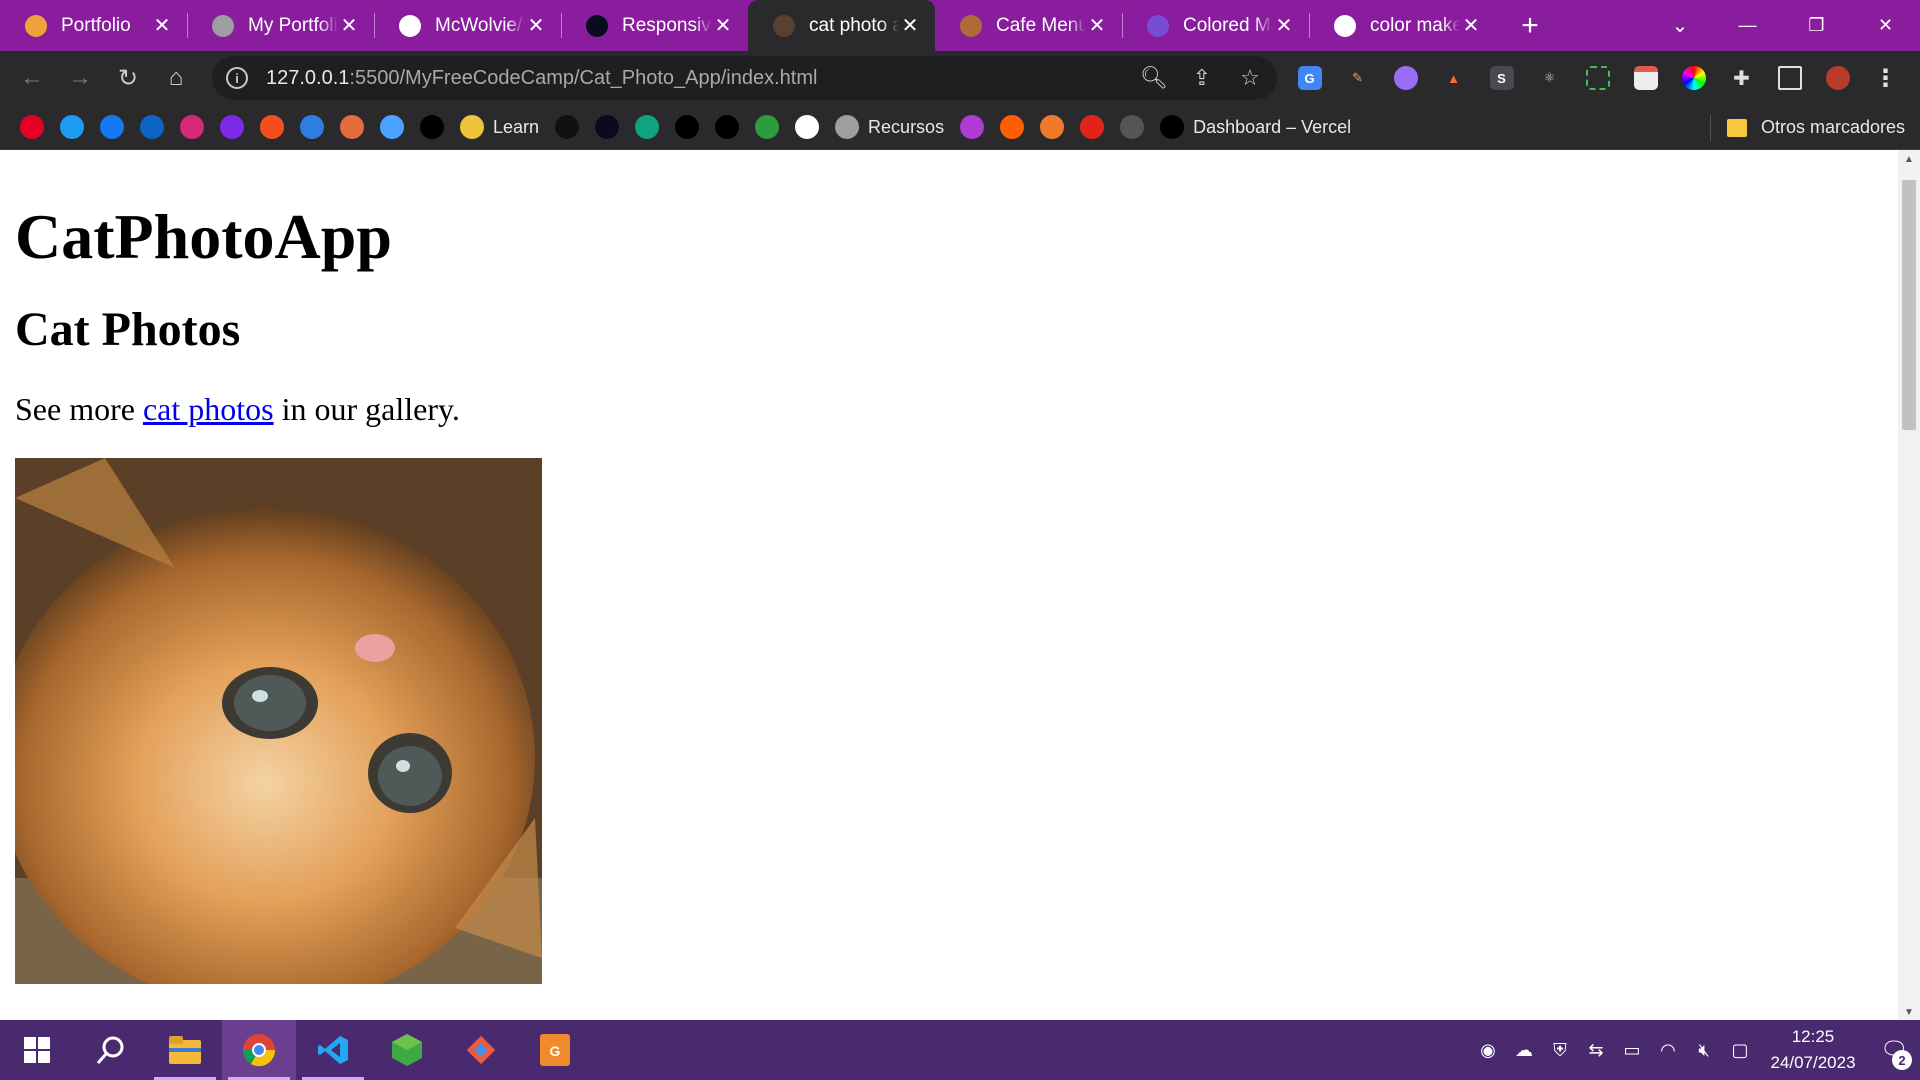  Describe the element at coordinates (889, 127) in the screenshot. I see `bookmark-tools: Recursos` at that location.